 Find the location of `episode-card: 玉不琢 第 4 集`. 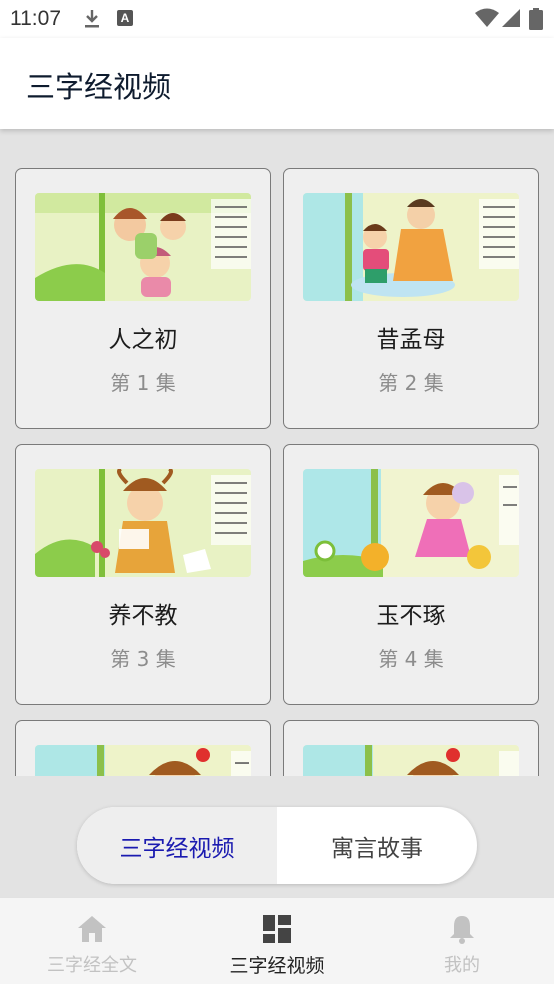

episode-card: 玉不琢 第 4 集 is located at coordinates (411, 574).